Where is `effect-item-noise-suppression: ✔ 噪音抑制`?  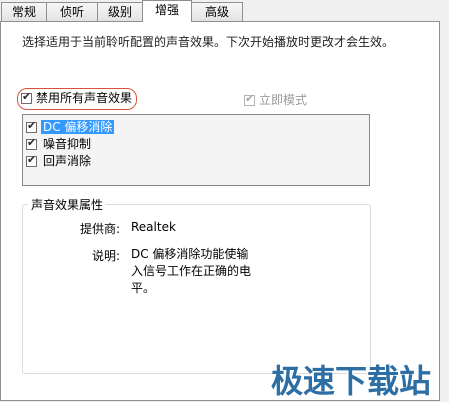 effect-item-noise-suppression: ✔ 噪音抑制 is located at coordinates (196, 144).